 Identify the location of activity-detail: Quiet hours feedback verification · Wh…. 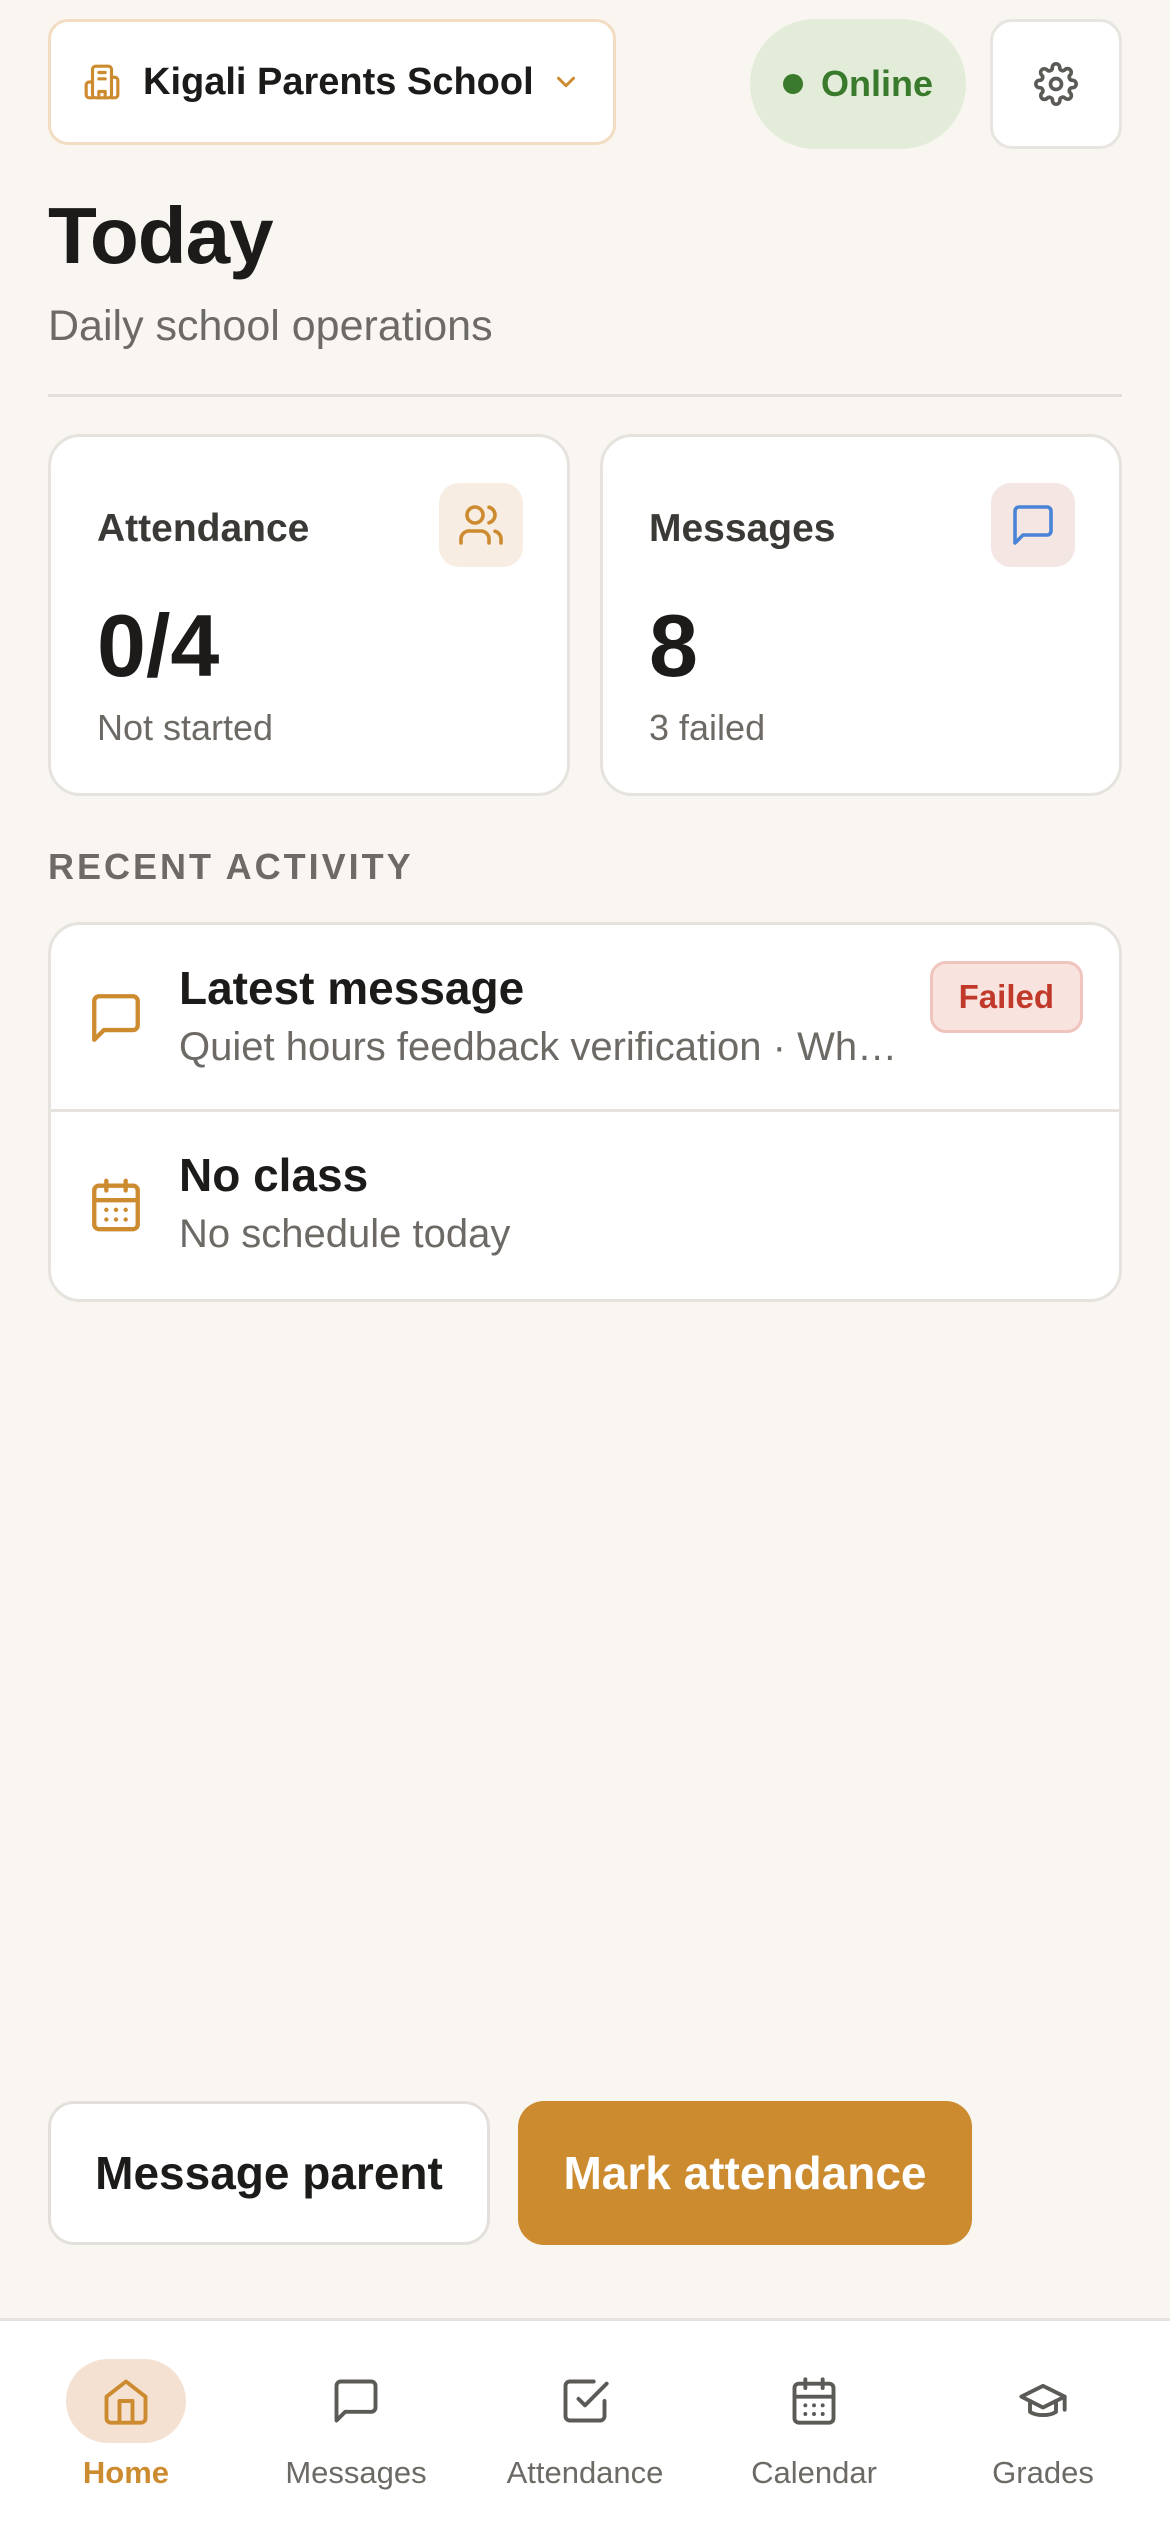
(538, 1047).